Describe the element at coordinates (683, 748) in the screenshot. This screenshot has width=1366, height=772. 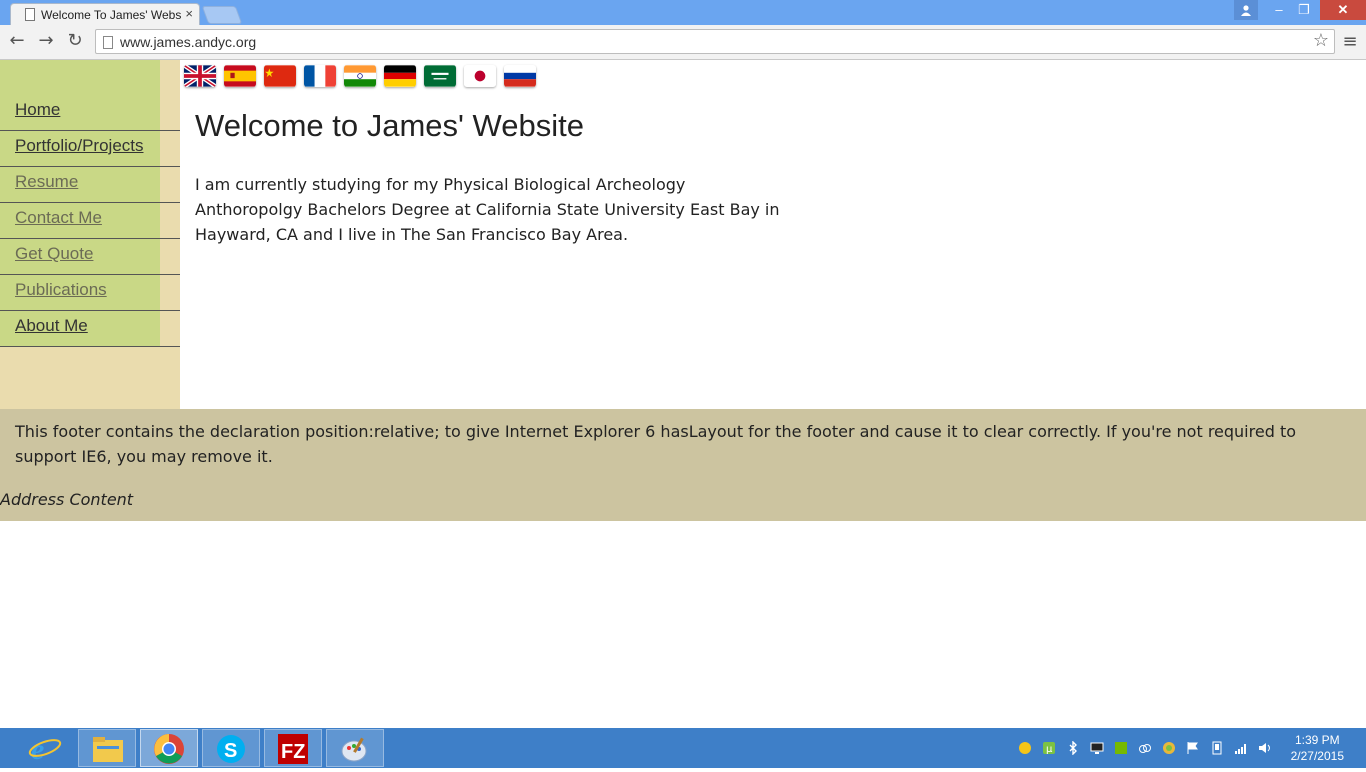
I see `windows-taskbar: e S FZ µ 1:39 PM 2/27/2015` at that location.